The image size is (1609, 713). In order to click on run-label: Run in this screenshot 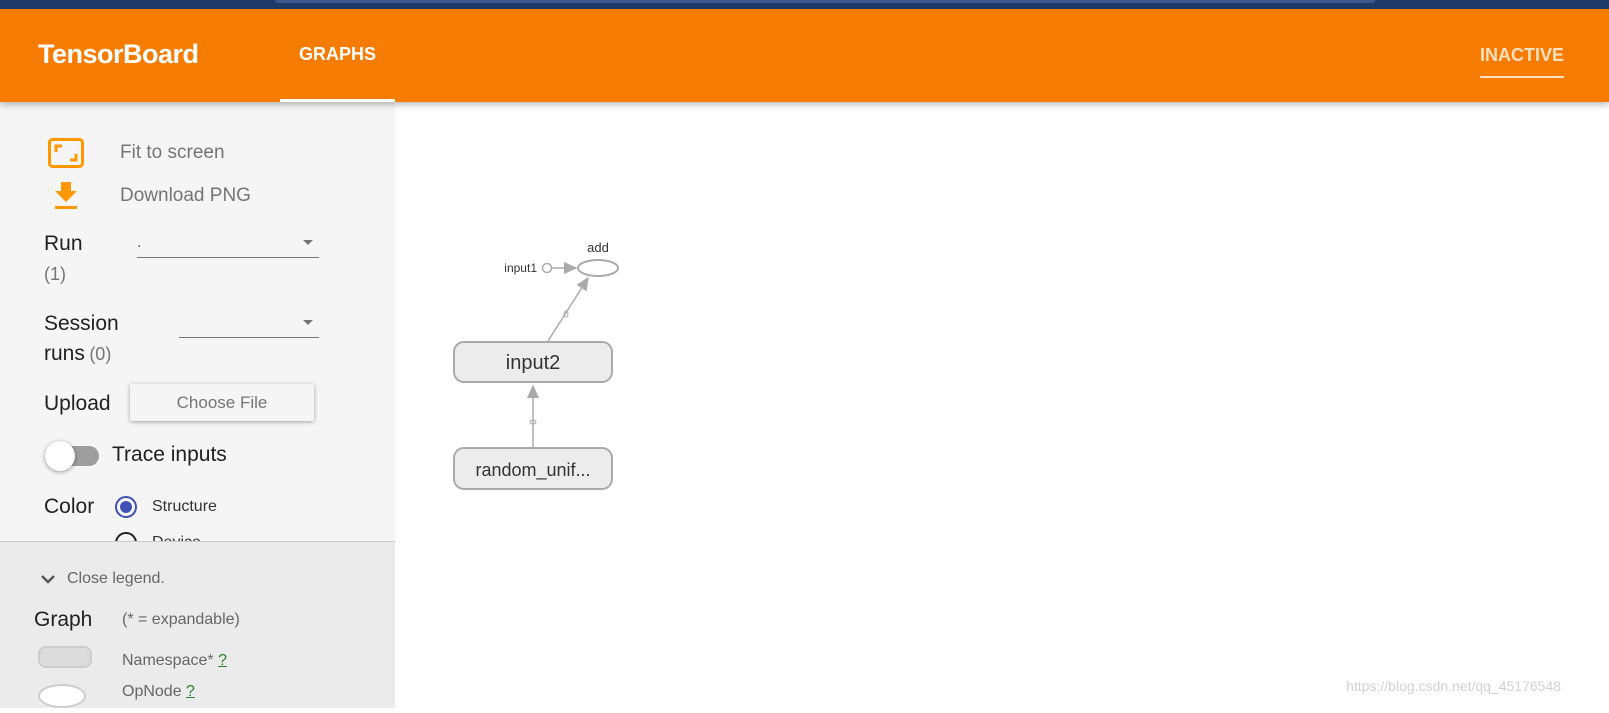, I will do `click(63, 243)`.